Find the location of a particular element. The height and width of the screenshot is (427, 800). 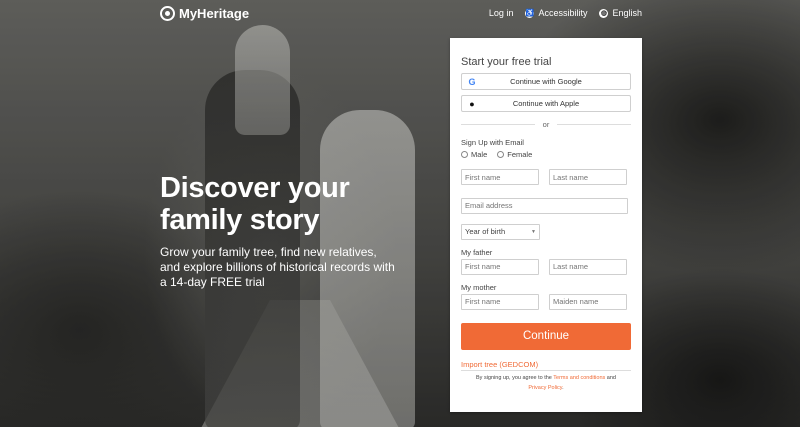

hero-title-line1: Discover your is located at coordinates (255, 188).